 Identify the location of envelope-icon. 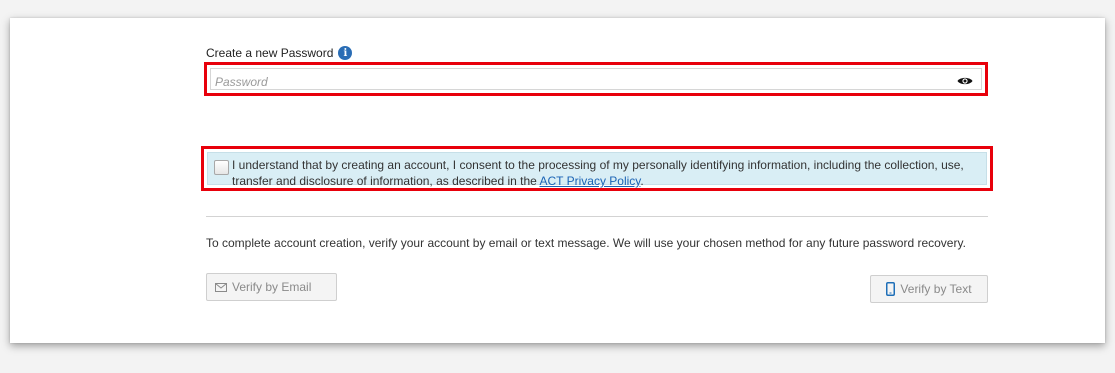
(221, 287).